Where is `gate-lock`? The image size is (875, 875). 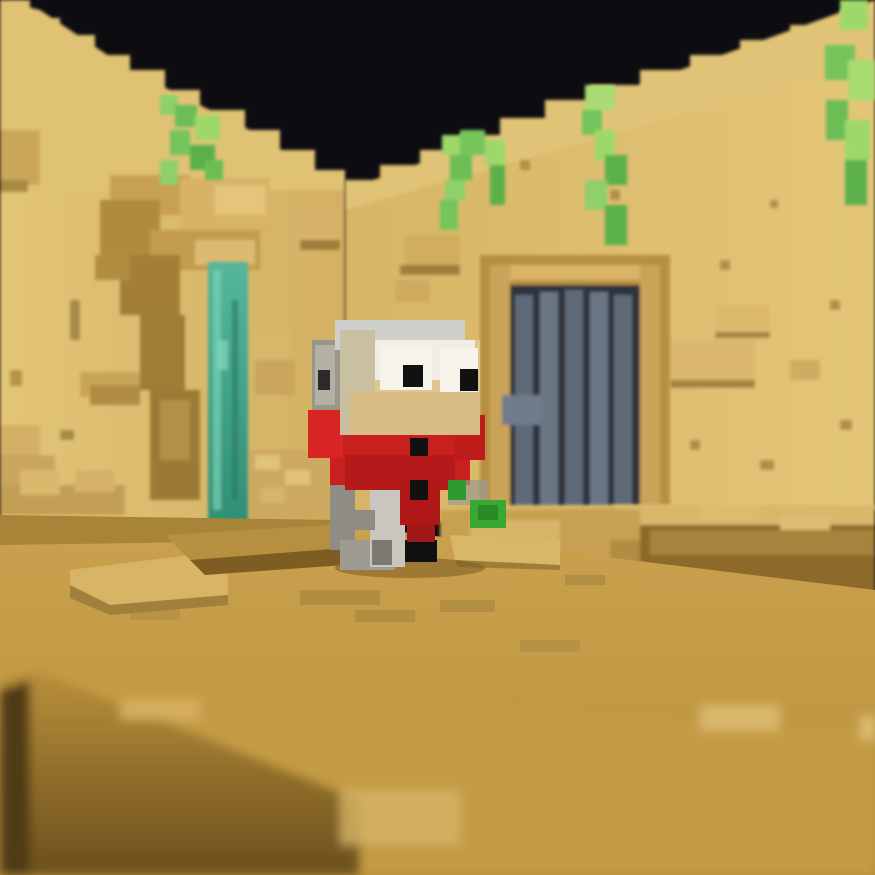 gate-lock is located at coordinates (522, 410).